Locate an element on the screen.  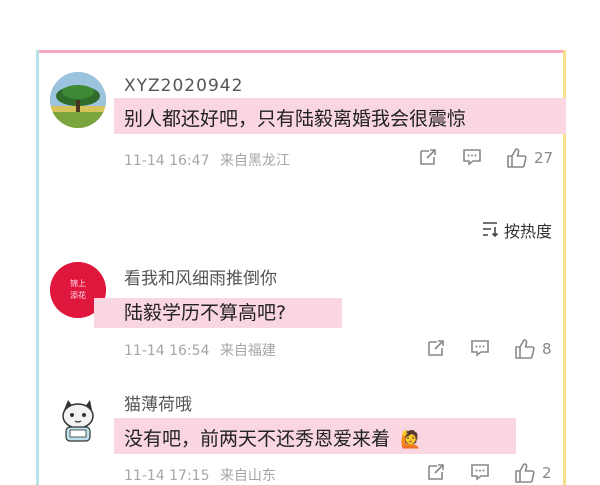
frame-top-border is located at coordinates (301, 51).